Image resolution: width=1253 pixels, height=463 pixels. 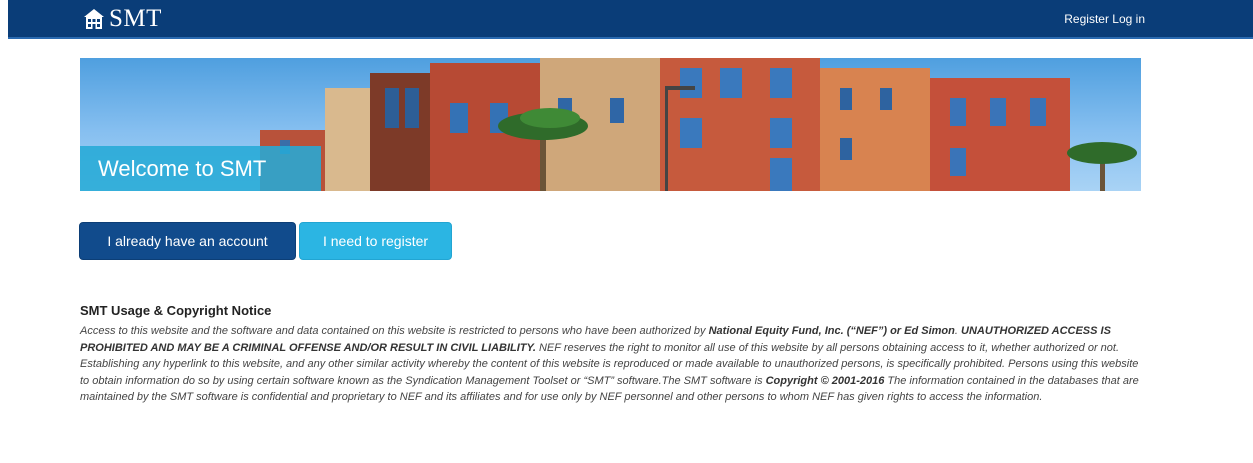 I want to click on register-link: Register, so click(x=1086, y=19).